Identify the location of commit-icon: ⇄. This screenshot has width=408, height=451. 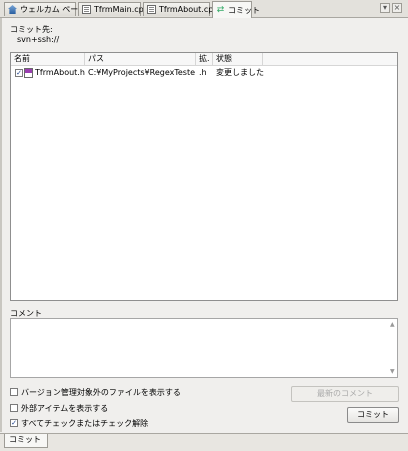
(220, 9).